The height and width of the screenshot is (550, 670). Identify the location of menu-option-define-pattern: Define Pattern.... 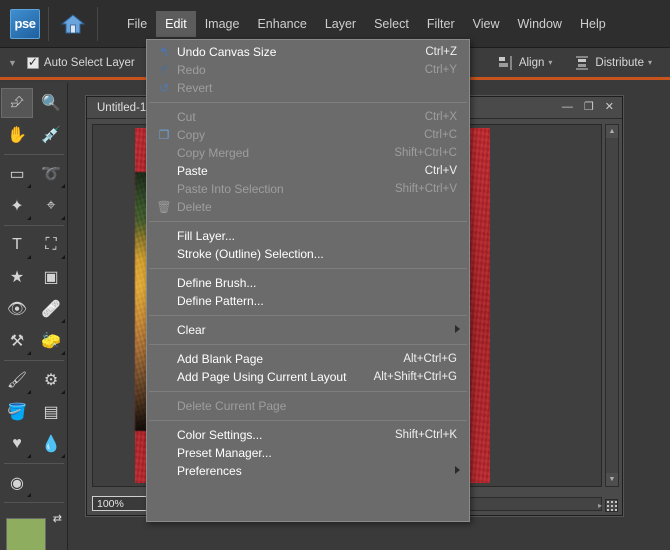
(308, 301).